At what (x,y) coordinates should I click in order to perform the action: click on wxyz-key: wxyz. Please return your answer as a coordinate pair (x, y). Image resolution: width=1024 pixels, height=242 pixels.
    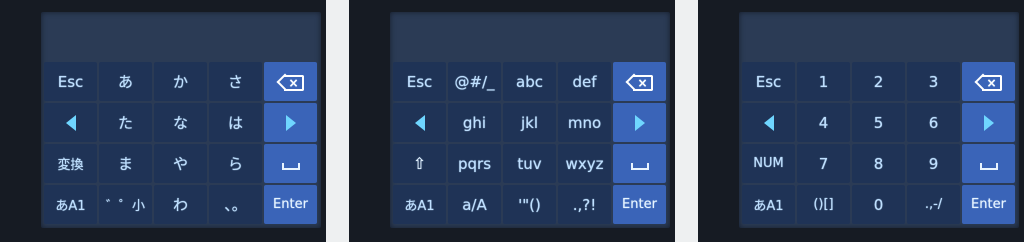
    Looking at the image, I should click on (584, 163).